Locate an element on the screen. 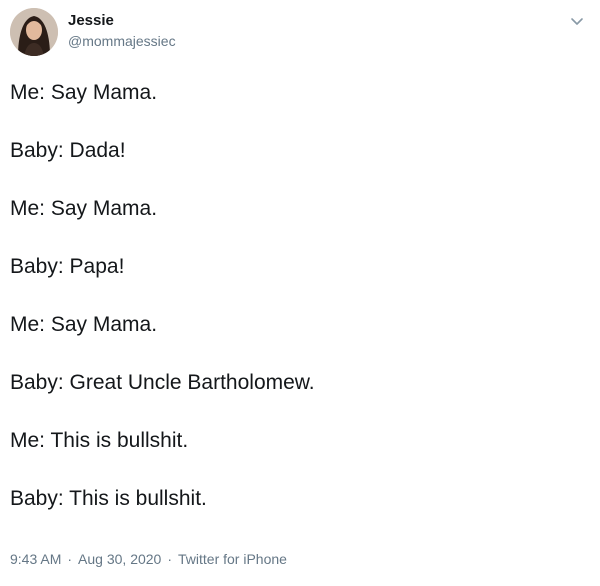  user-names: Jessie @mommajessiec is located at coordinates (122, 31).